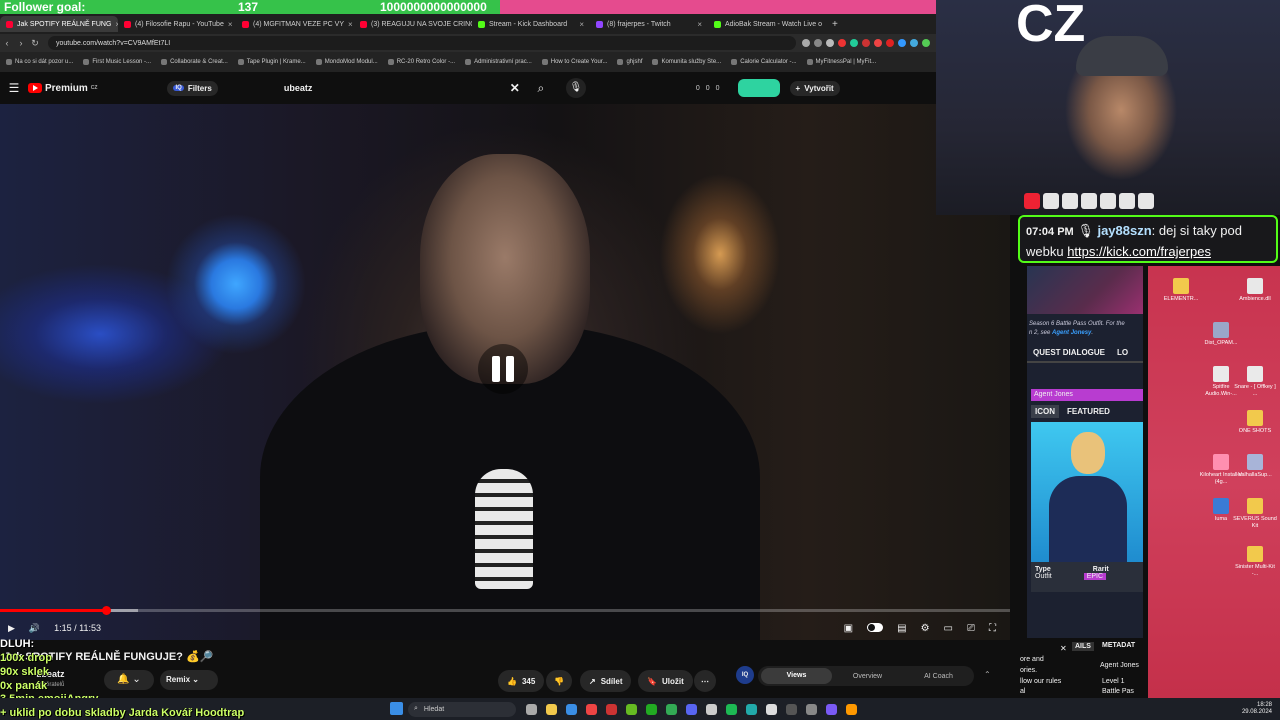 This screenshot has height=720, width=1280. What do you see at coordinates (830, 43) in the screenshot?
I see `star-icon` at bounding box center [830, 43].